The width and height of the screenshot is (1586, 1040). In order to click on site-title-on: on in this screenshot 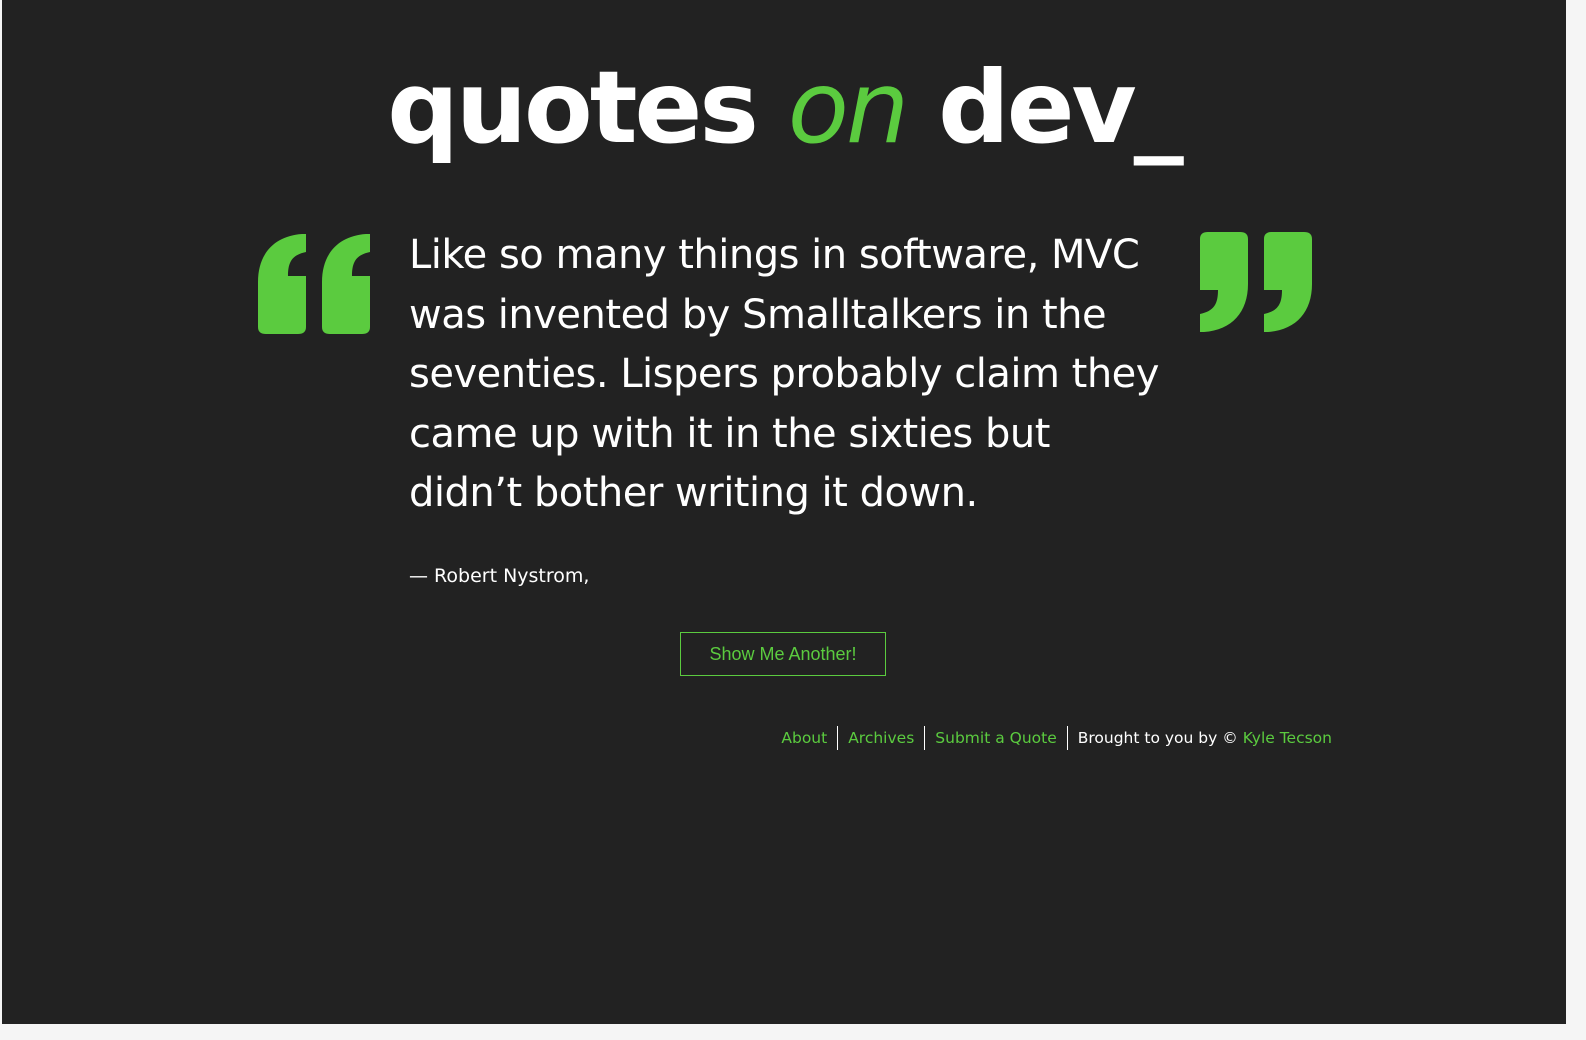, I will do `click(848, 107)`.